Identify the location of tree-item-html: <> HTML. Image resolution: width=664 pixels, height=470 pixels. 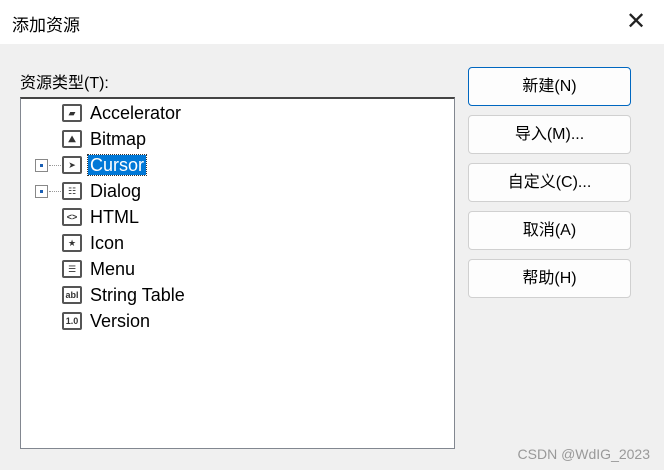
(237, 217).